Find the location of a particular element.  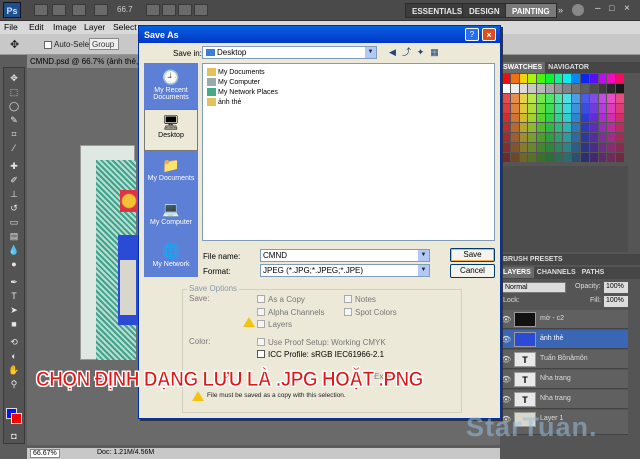

tab-paths: PATHS is located at coordinates (593, 272).